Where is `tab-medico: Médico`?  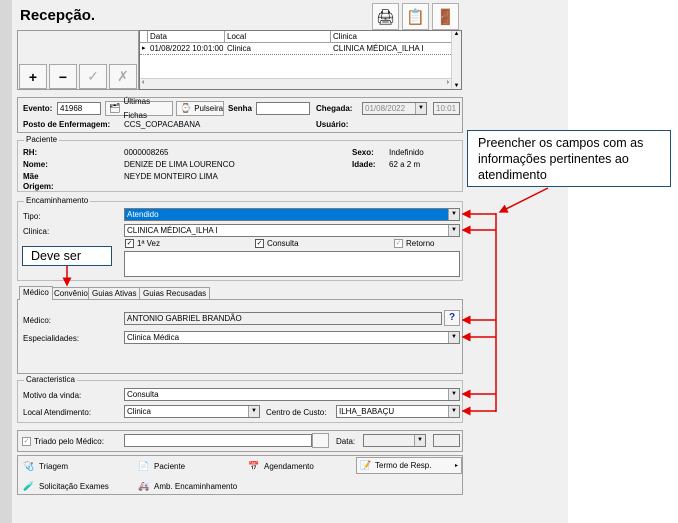 tab-medico: Médico is located at coordinates (36, 293).